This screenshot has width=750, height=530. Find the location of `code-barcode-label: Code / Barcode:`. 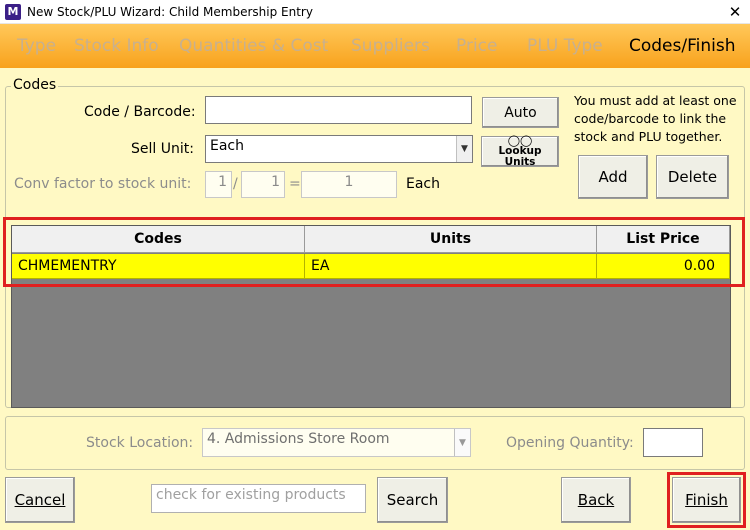

code-barcode-label: Code / Barcode: is located at coordinates (140, 112).